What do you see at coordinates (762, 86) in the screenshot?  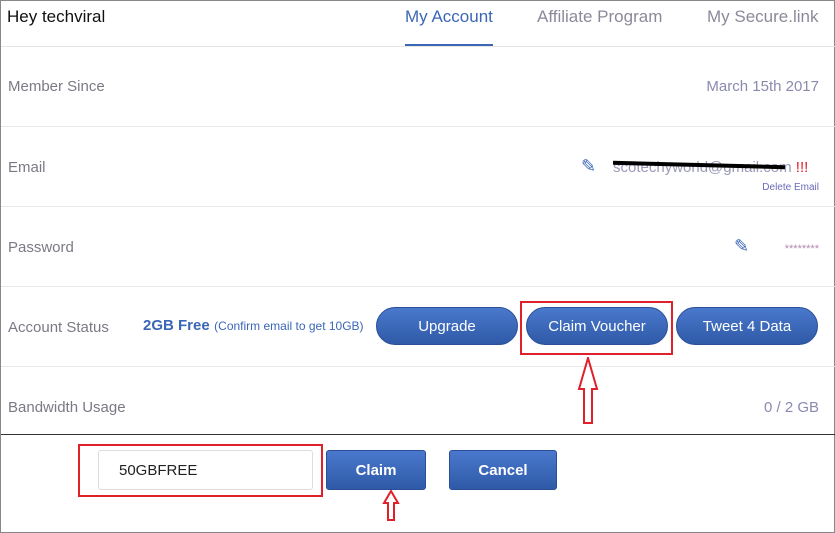 I see `member-since-value: March 15th 2017` at bounding box center [762, 86].